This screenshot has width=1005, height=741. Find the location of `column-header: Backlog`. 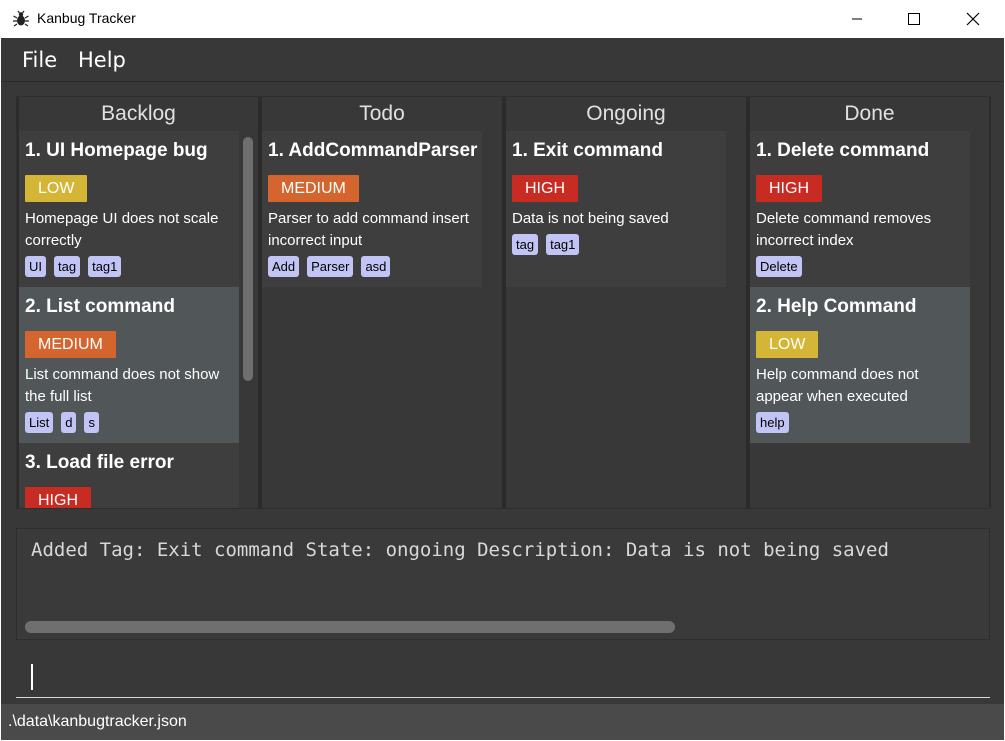

column-header: Backlog is located at coordinates (138, 113).